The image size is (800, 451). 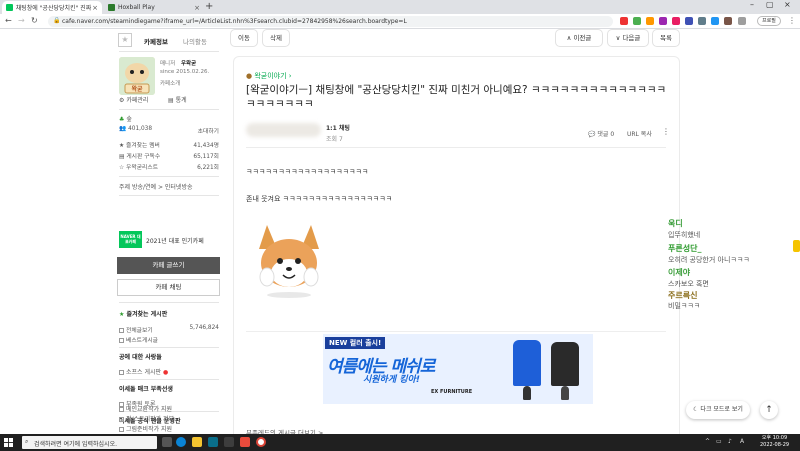 What do you see at coordinates (167, 442) in the screenshot?
I see `task-view-icon` at bounding box center [167, 442].